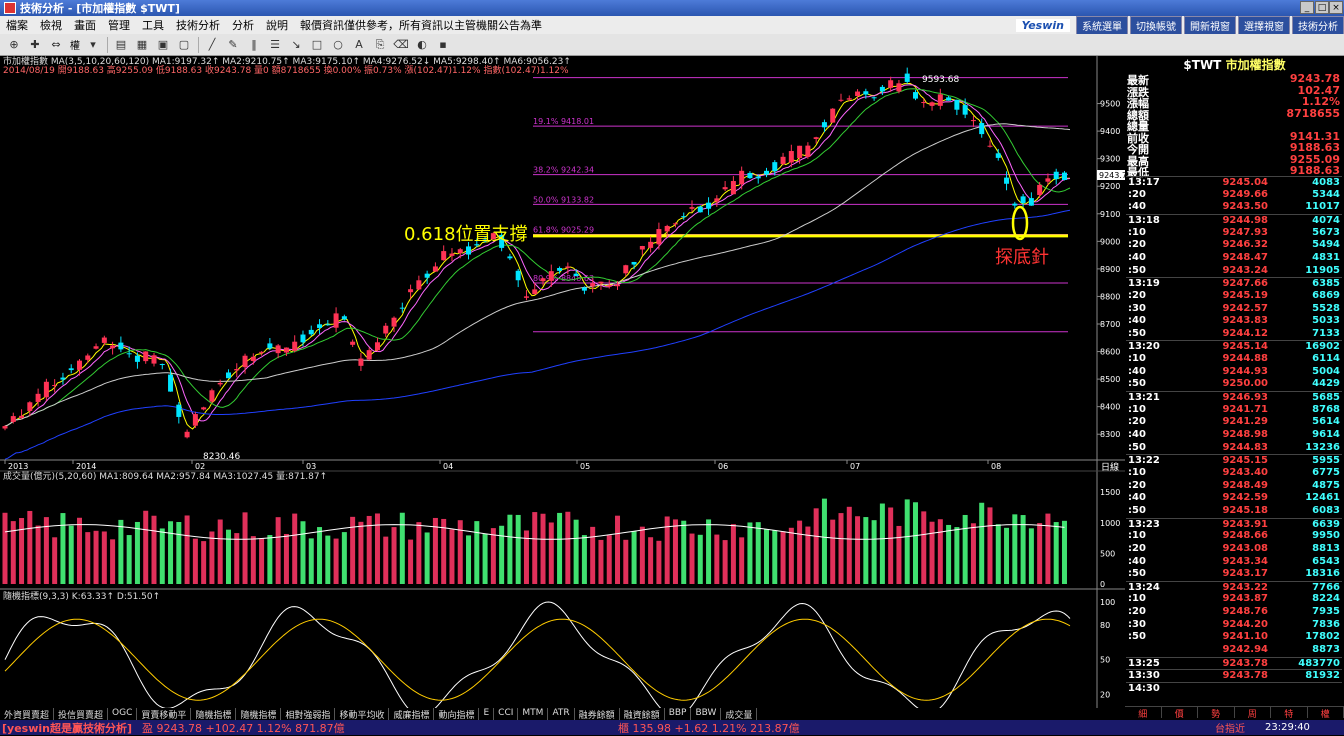 This screenshot has height=736, width=1344. I want to click on price-tick-label: 8300, so click(1110, 434).